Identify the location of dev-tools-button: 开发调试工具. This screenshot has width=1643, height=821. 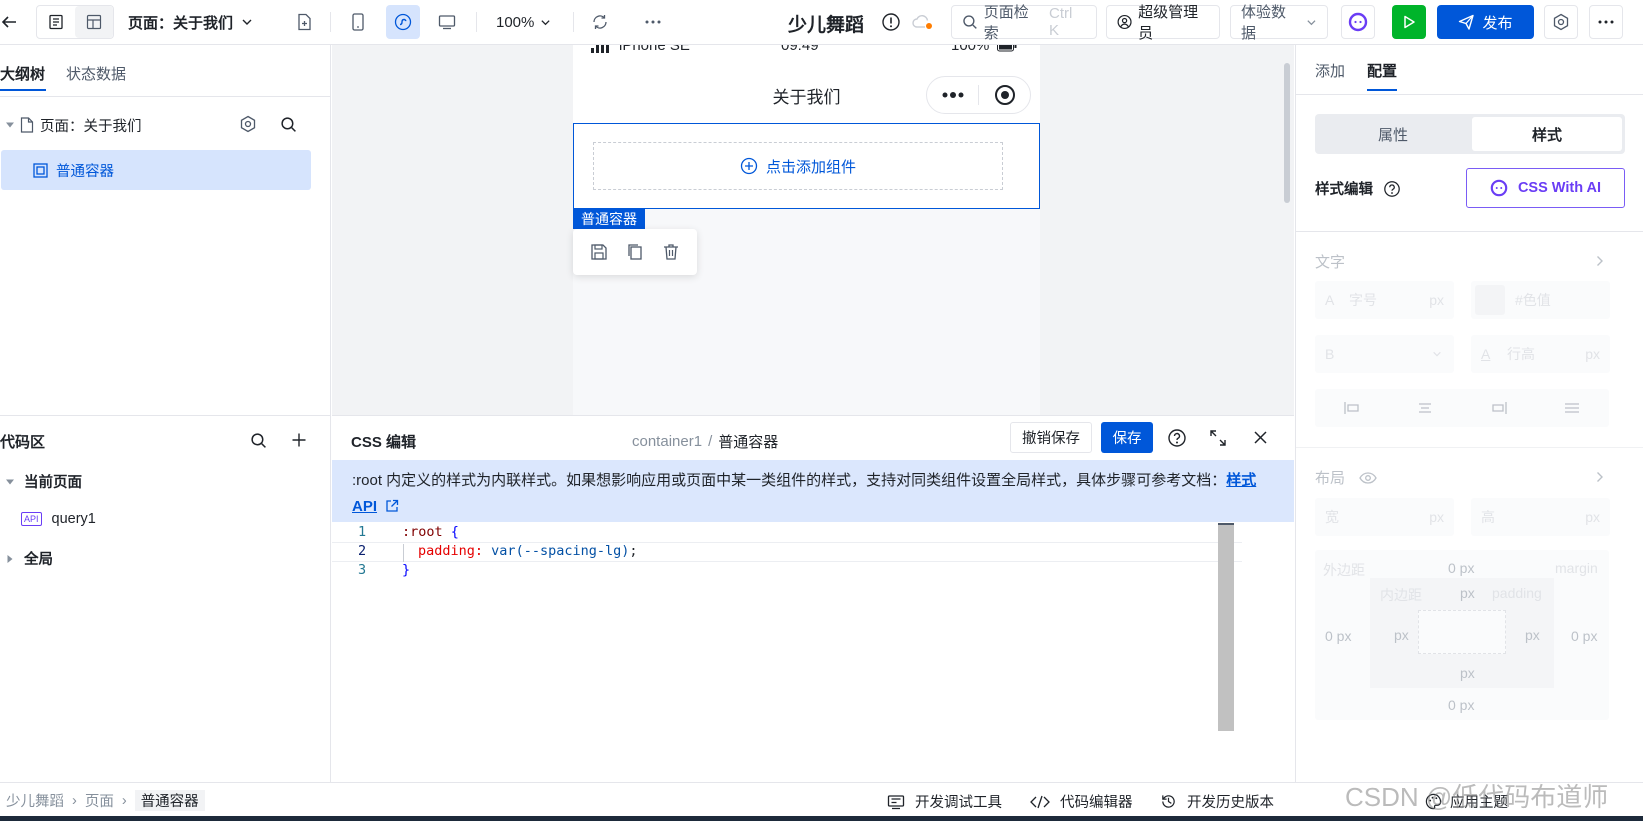
(944, 801).